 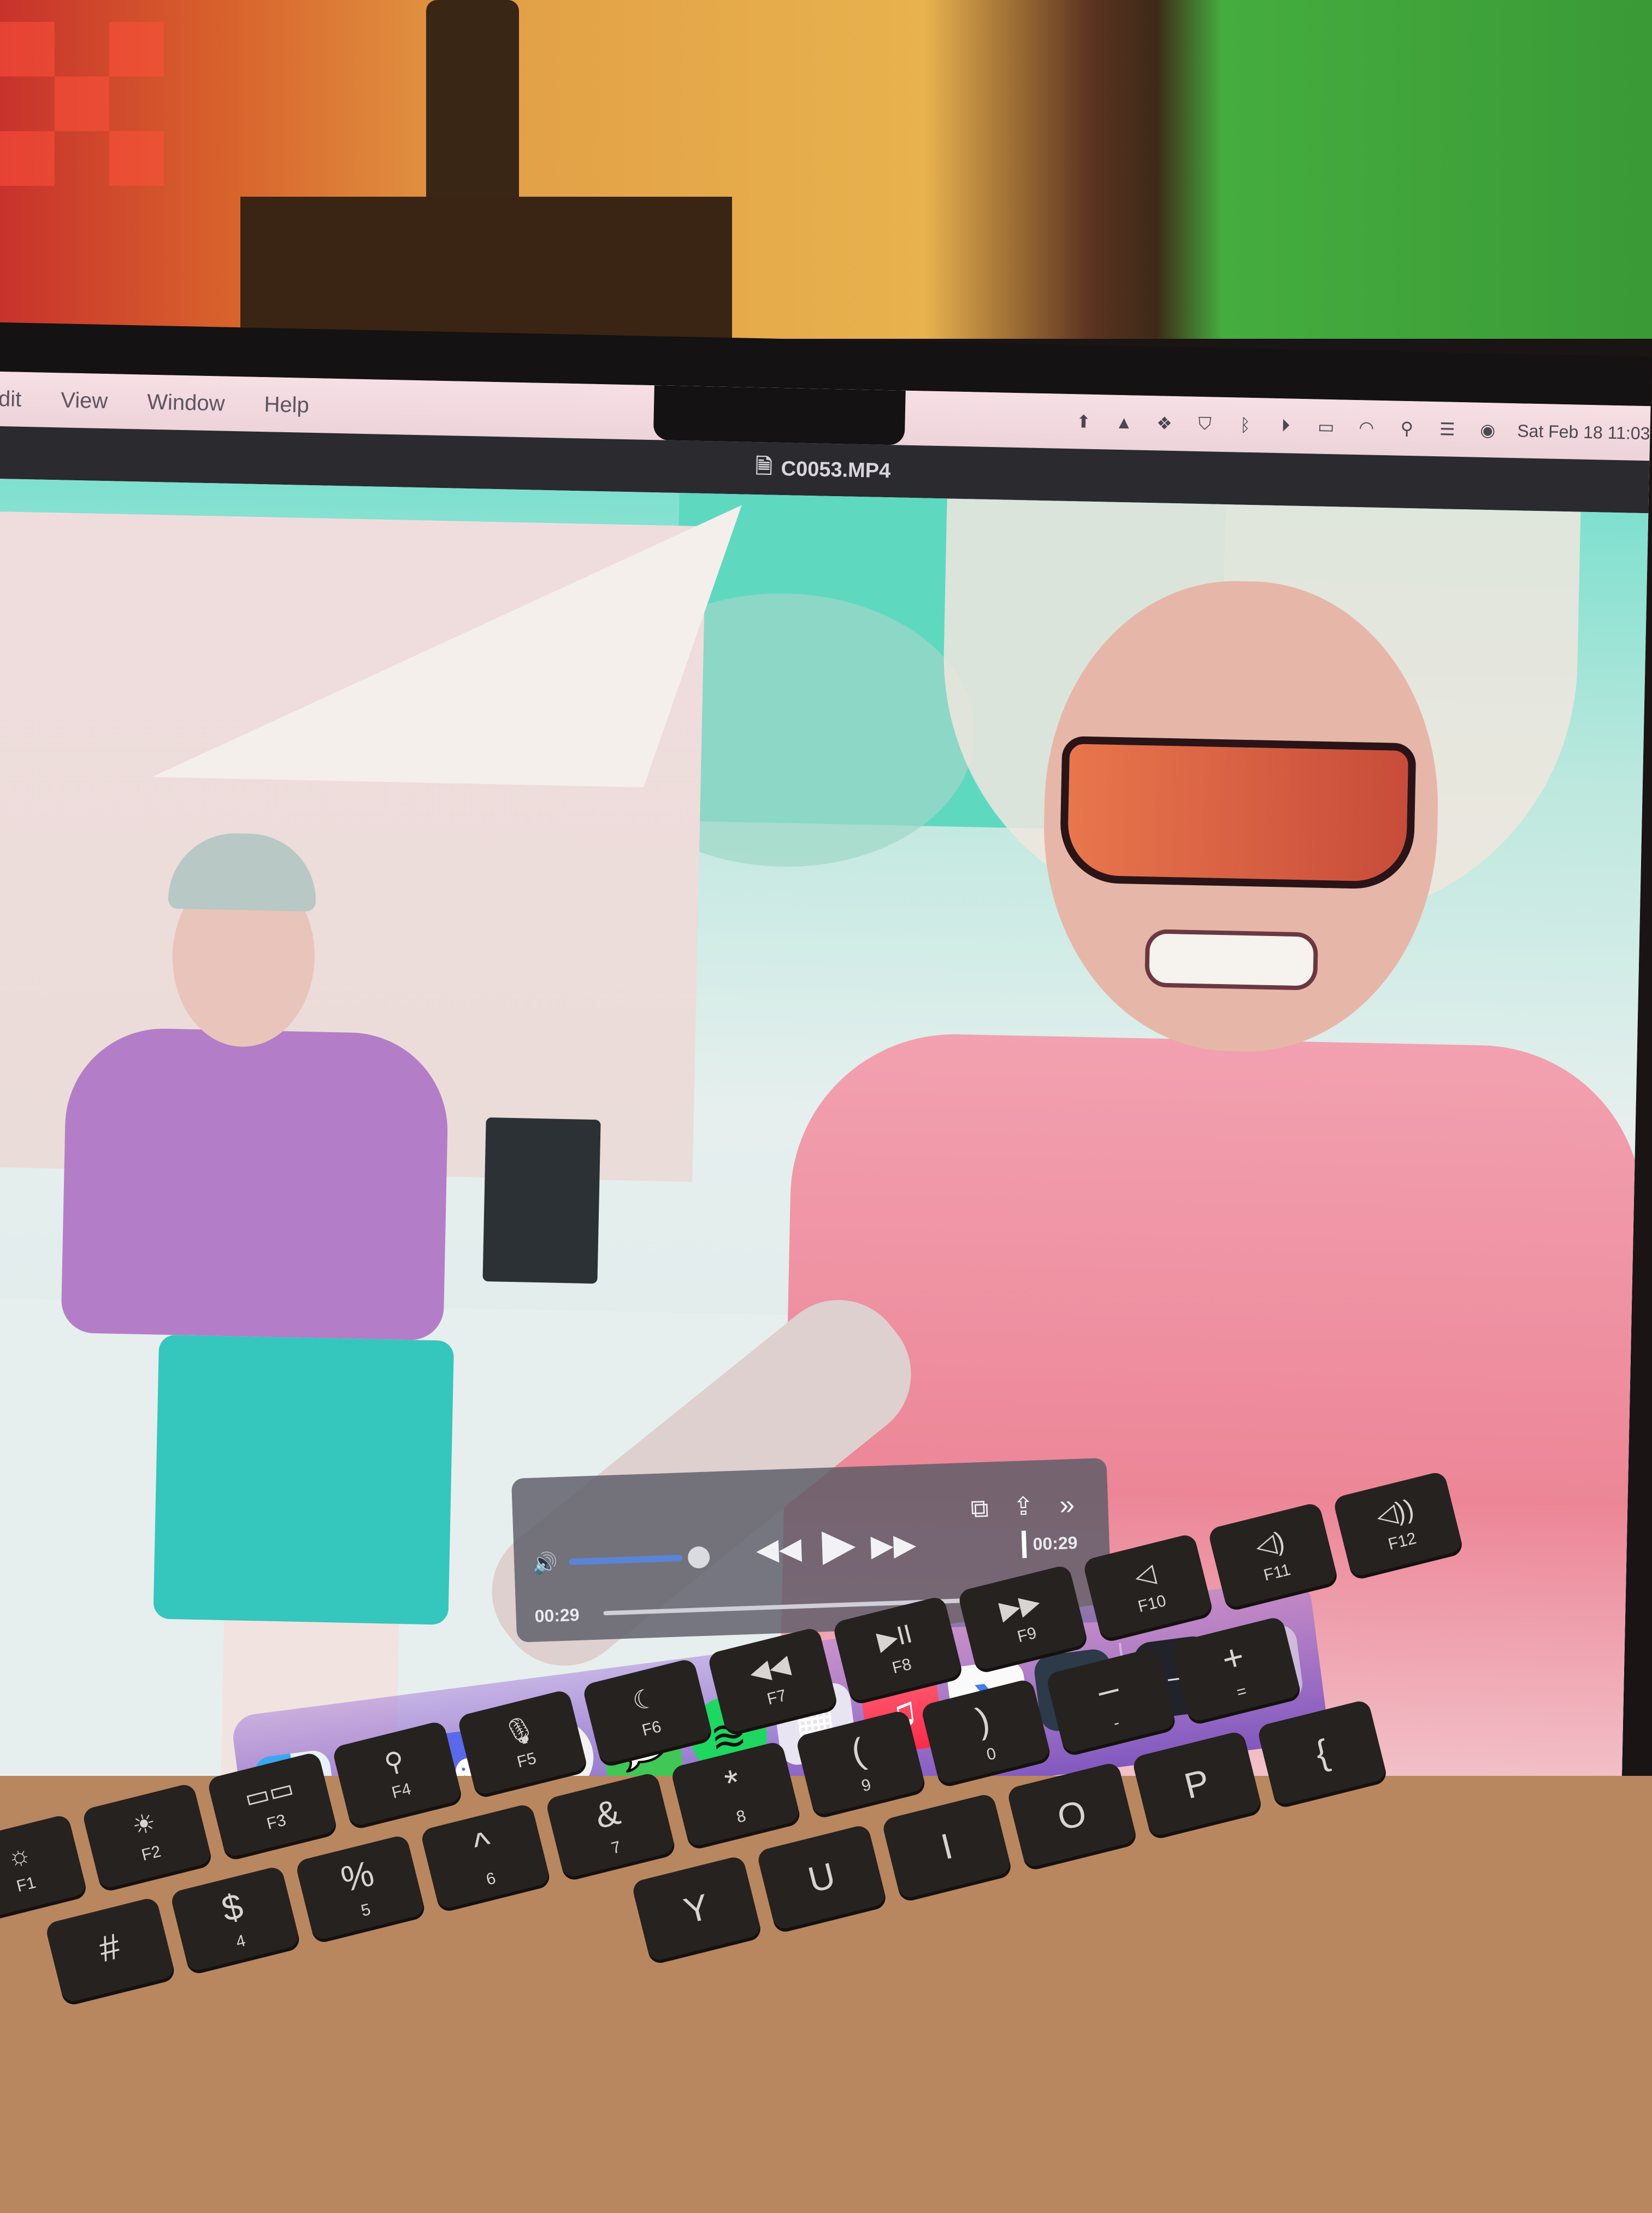 I want to click on more-icon: », so click(x=1067, y=1504).